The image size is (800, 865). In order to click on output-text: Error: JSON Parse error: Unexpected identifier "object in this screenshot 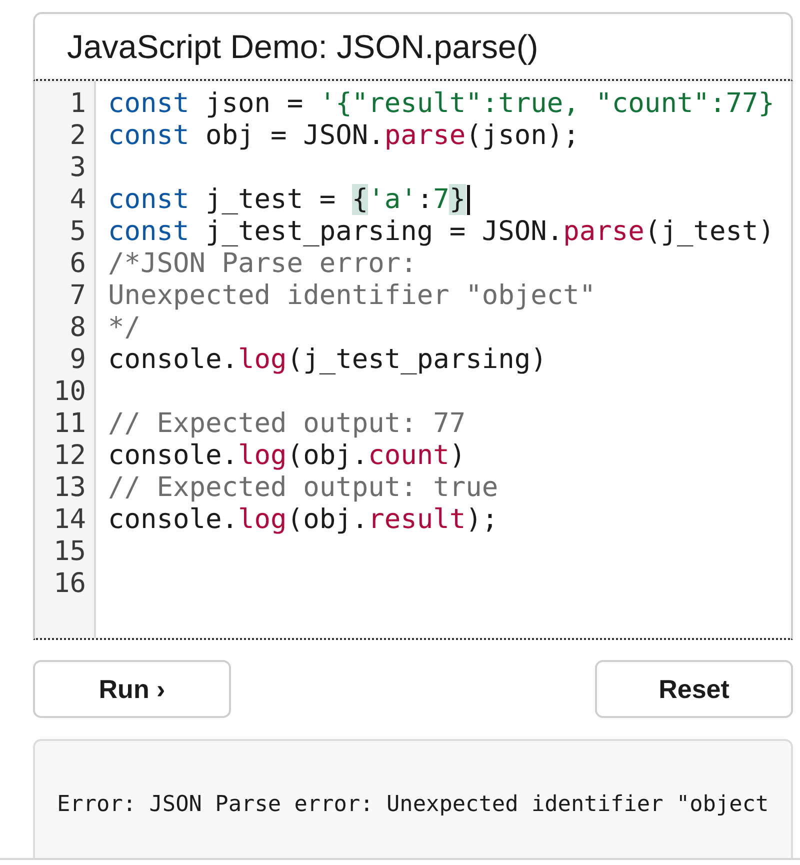, I will do `click(413, 804)`.